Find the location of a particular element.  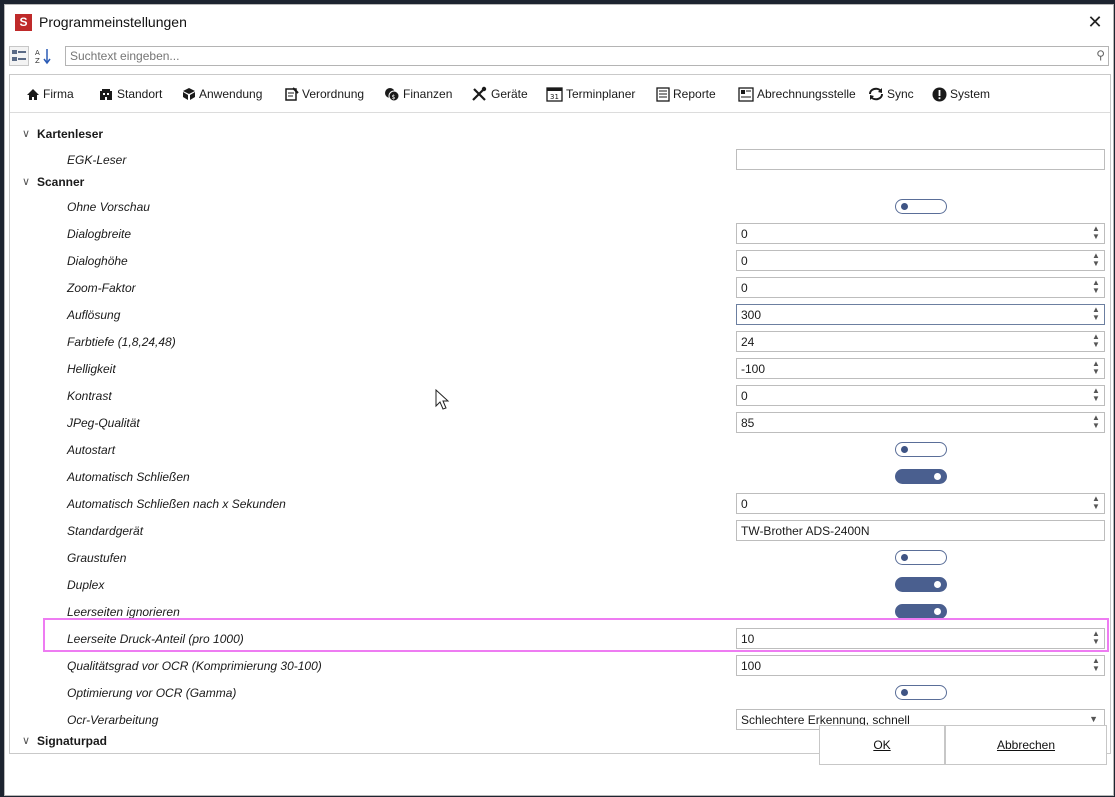

jpeg-qualitaet-spinner: 85 ▲ ▼ is located at coordinates (920, 422).